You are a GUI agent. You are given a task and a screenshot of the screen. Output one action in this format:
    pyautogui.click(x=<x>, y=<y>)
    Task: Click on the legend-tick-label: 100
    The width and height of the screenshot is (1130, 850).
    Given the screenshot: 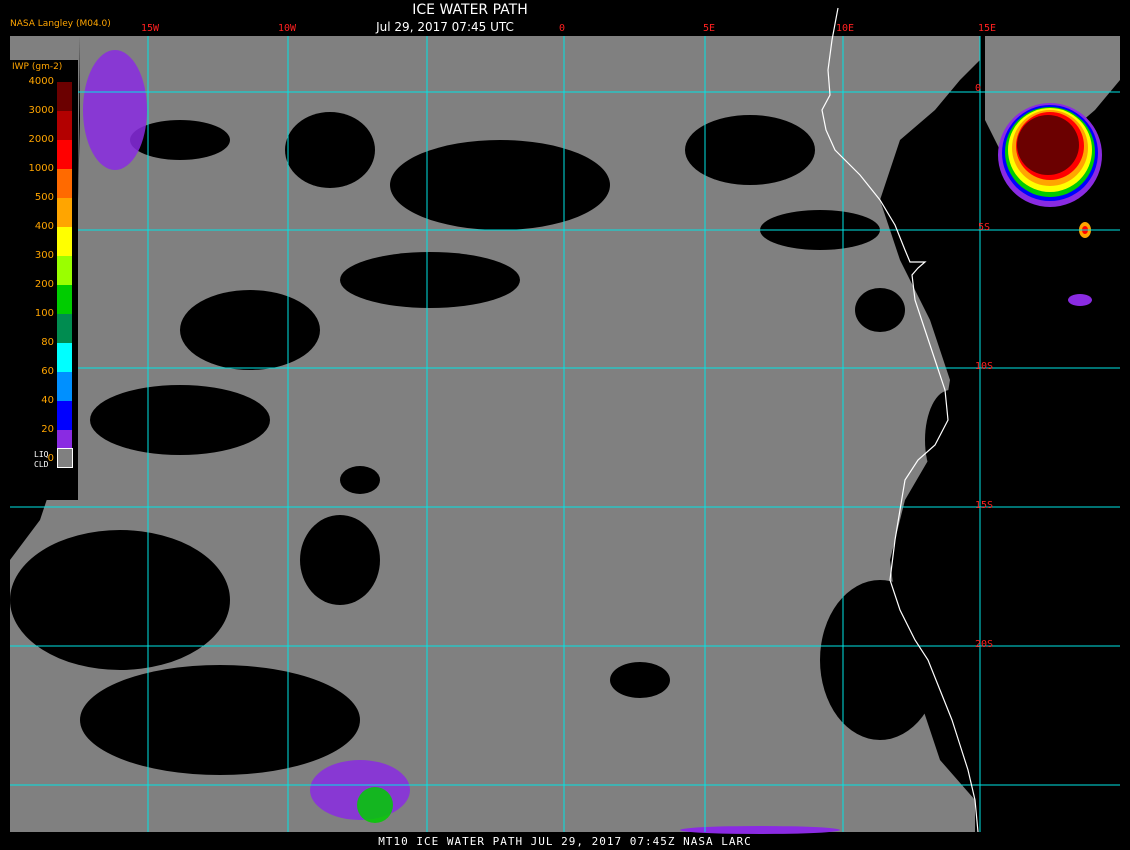 What is the action you would take?
    pyautogui.click(x=44, y=313)
    